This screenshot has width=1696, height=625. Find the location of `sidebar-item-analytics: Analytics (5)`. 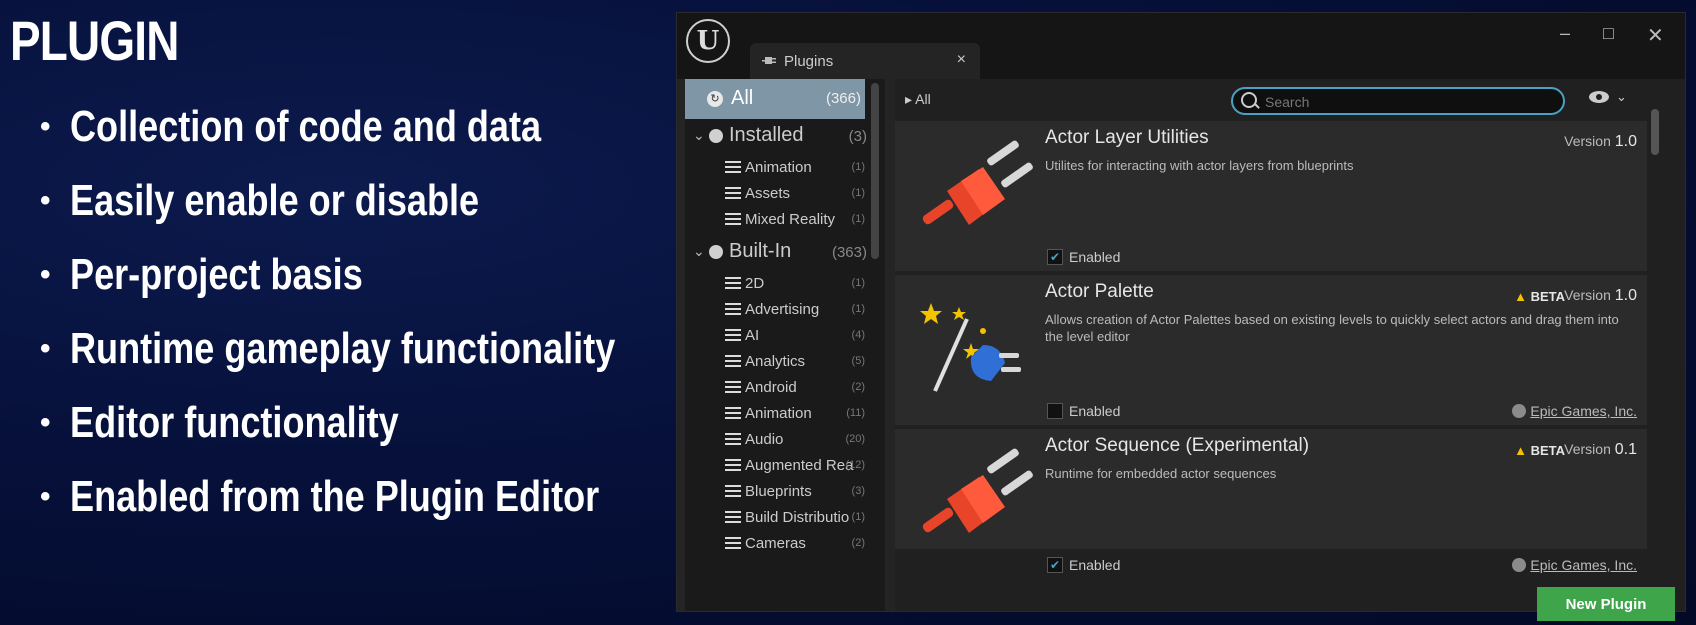

sidebar-item-analytics: Analytics (5) is located at coordinates (778, 362).